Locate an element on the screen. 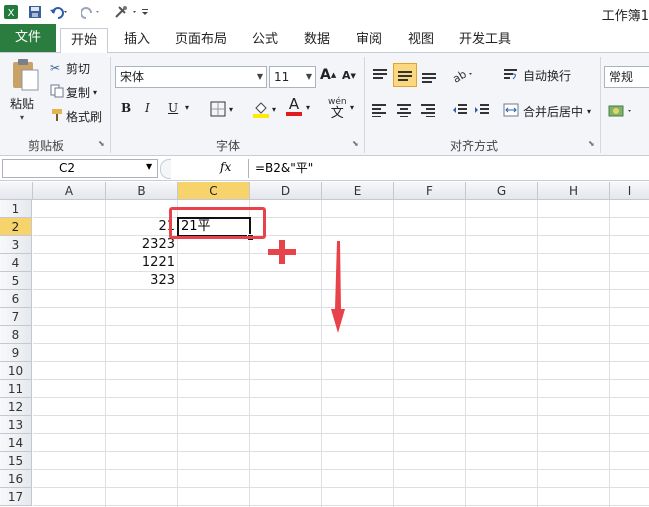 This screenshot has width=649, height=507. redo-icon is located at coordinates (91, 12).